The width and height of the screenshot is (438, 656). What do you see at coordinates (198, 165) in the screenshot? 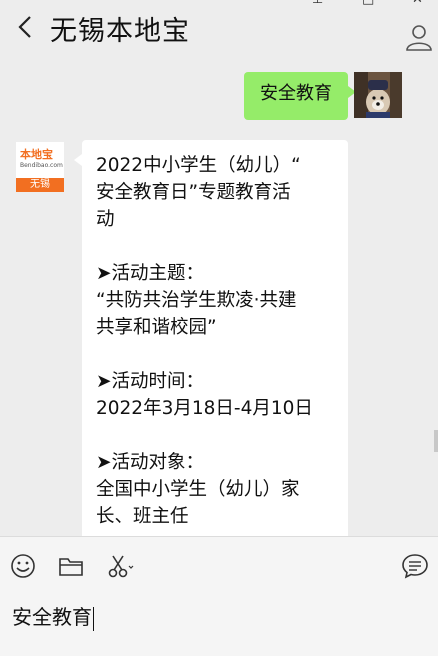
I see `message-line: 2022中小学生（幼儿）“` at bounding box center [198, 165].